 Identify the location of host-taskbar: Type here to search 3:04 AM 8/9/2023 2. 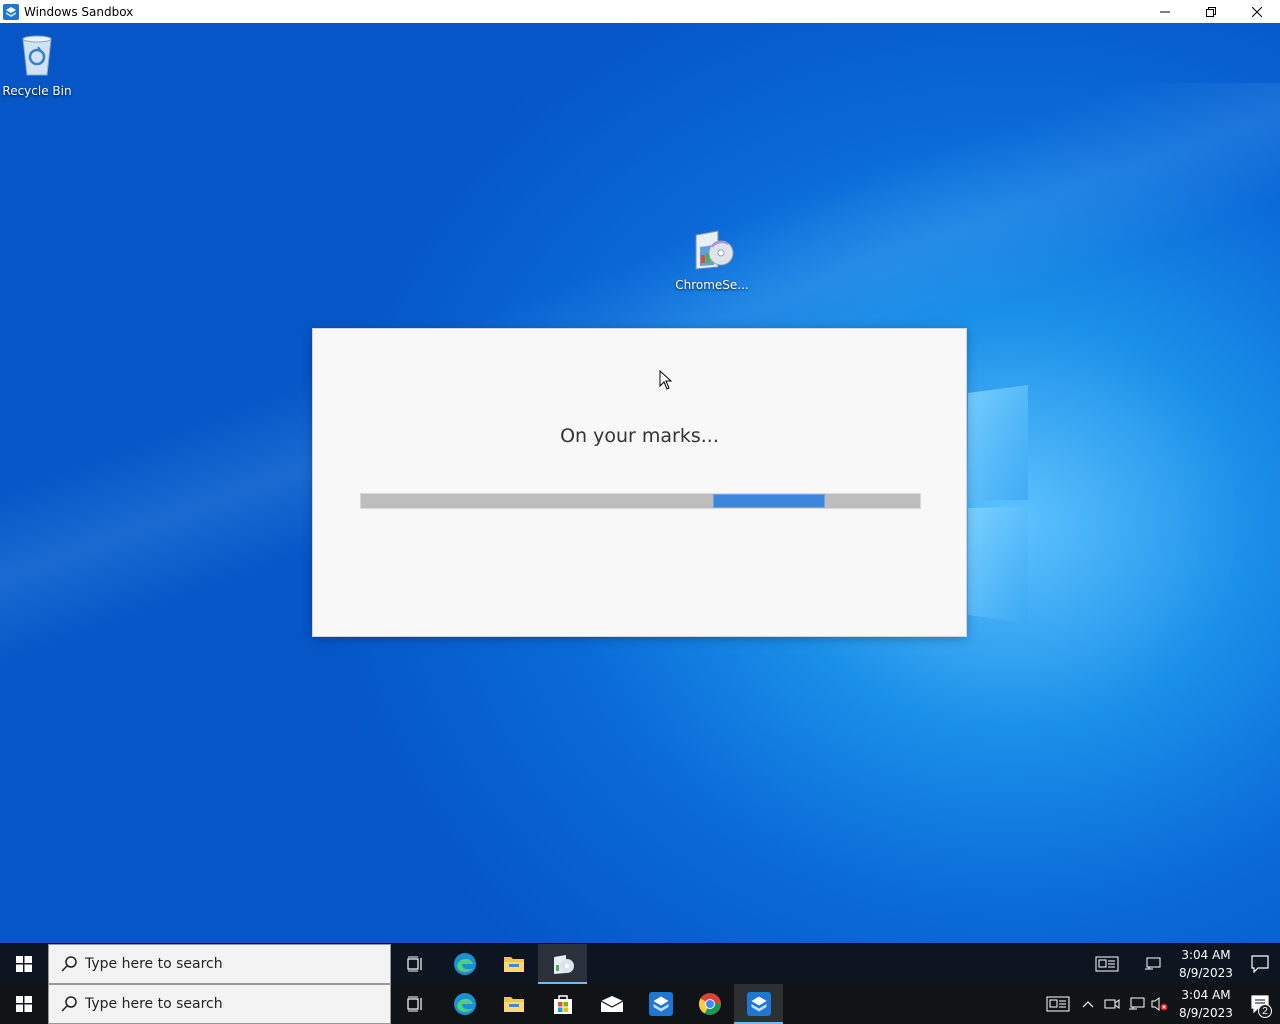
(640, 1004).